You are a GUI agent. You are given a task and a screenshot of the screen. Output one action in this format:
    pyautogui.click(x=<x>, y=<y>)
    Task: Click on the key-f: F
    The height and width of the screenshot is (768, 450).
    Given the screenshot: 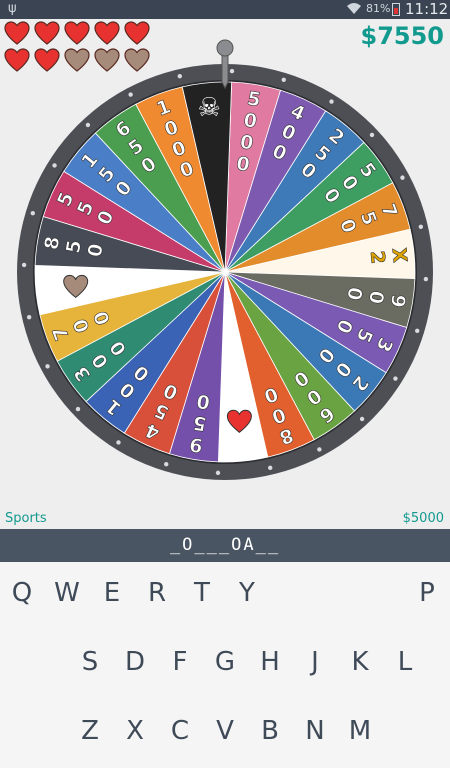 What is the action you would take?
    pyautogui.click(x=180, y=662)
    